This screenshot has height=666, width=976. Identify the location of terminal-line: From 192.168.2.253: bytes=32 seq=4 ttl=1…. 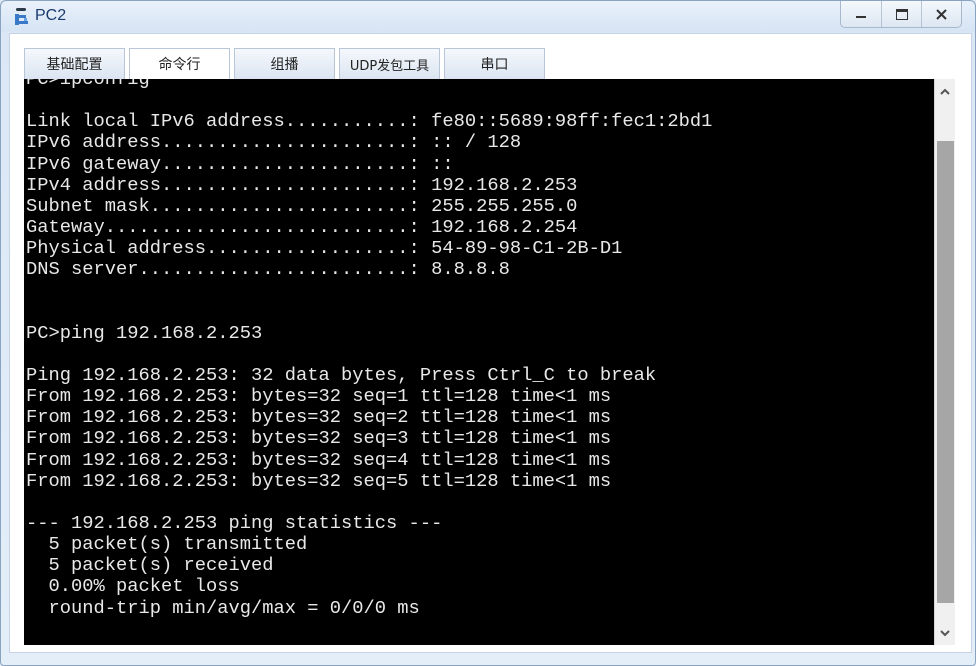
(319, 459).